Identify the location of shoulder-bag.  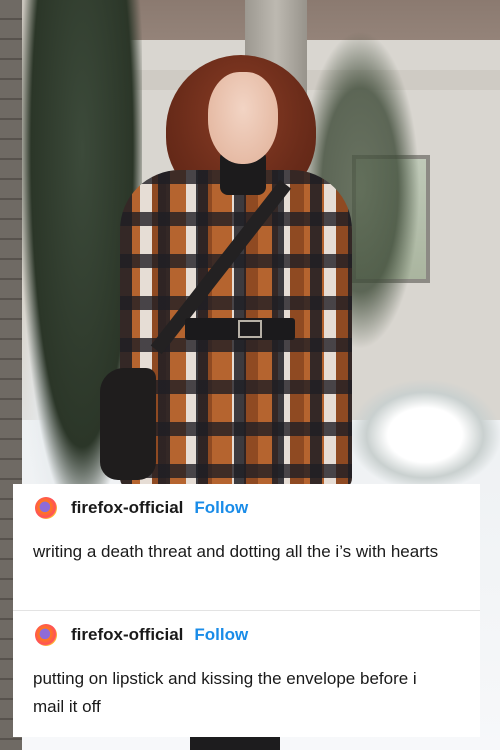
(128, 424).